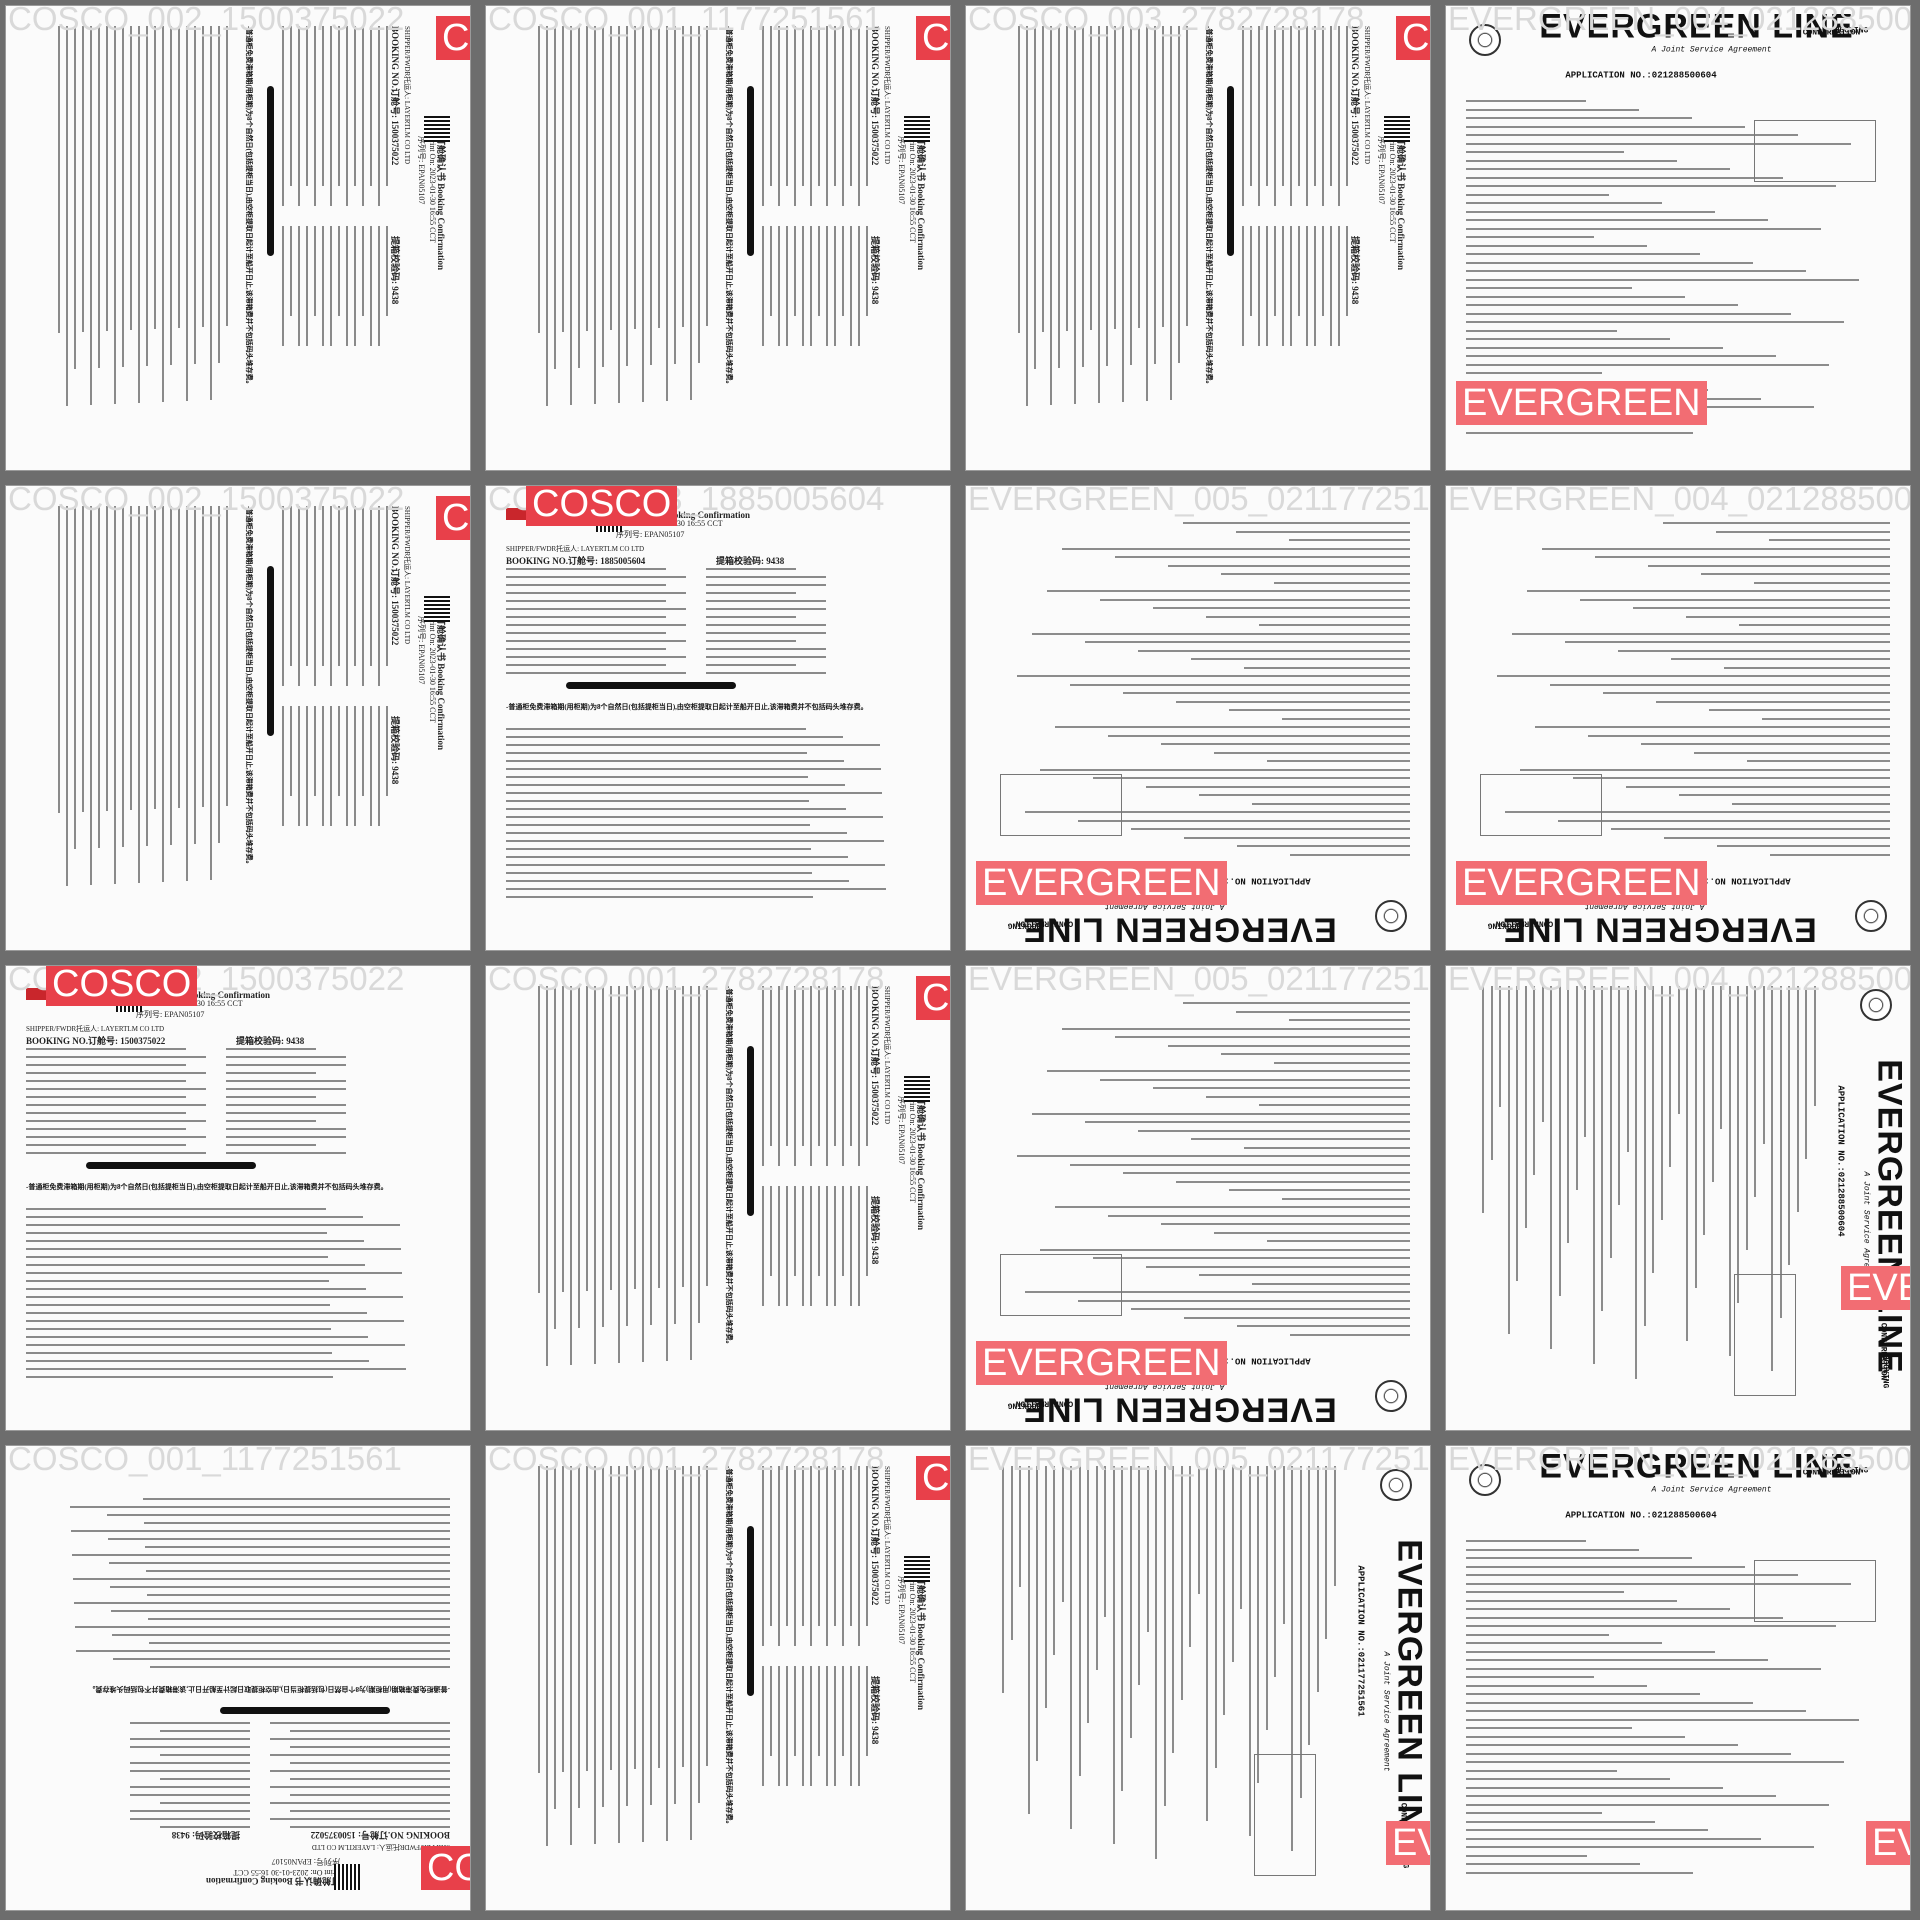 The image size is (1920, 1920). Describe the element at coordinates (1391, 1396) in the screenshot. I see `evergreen-emblem-icon` at that location.